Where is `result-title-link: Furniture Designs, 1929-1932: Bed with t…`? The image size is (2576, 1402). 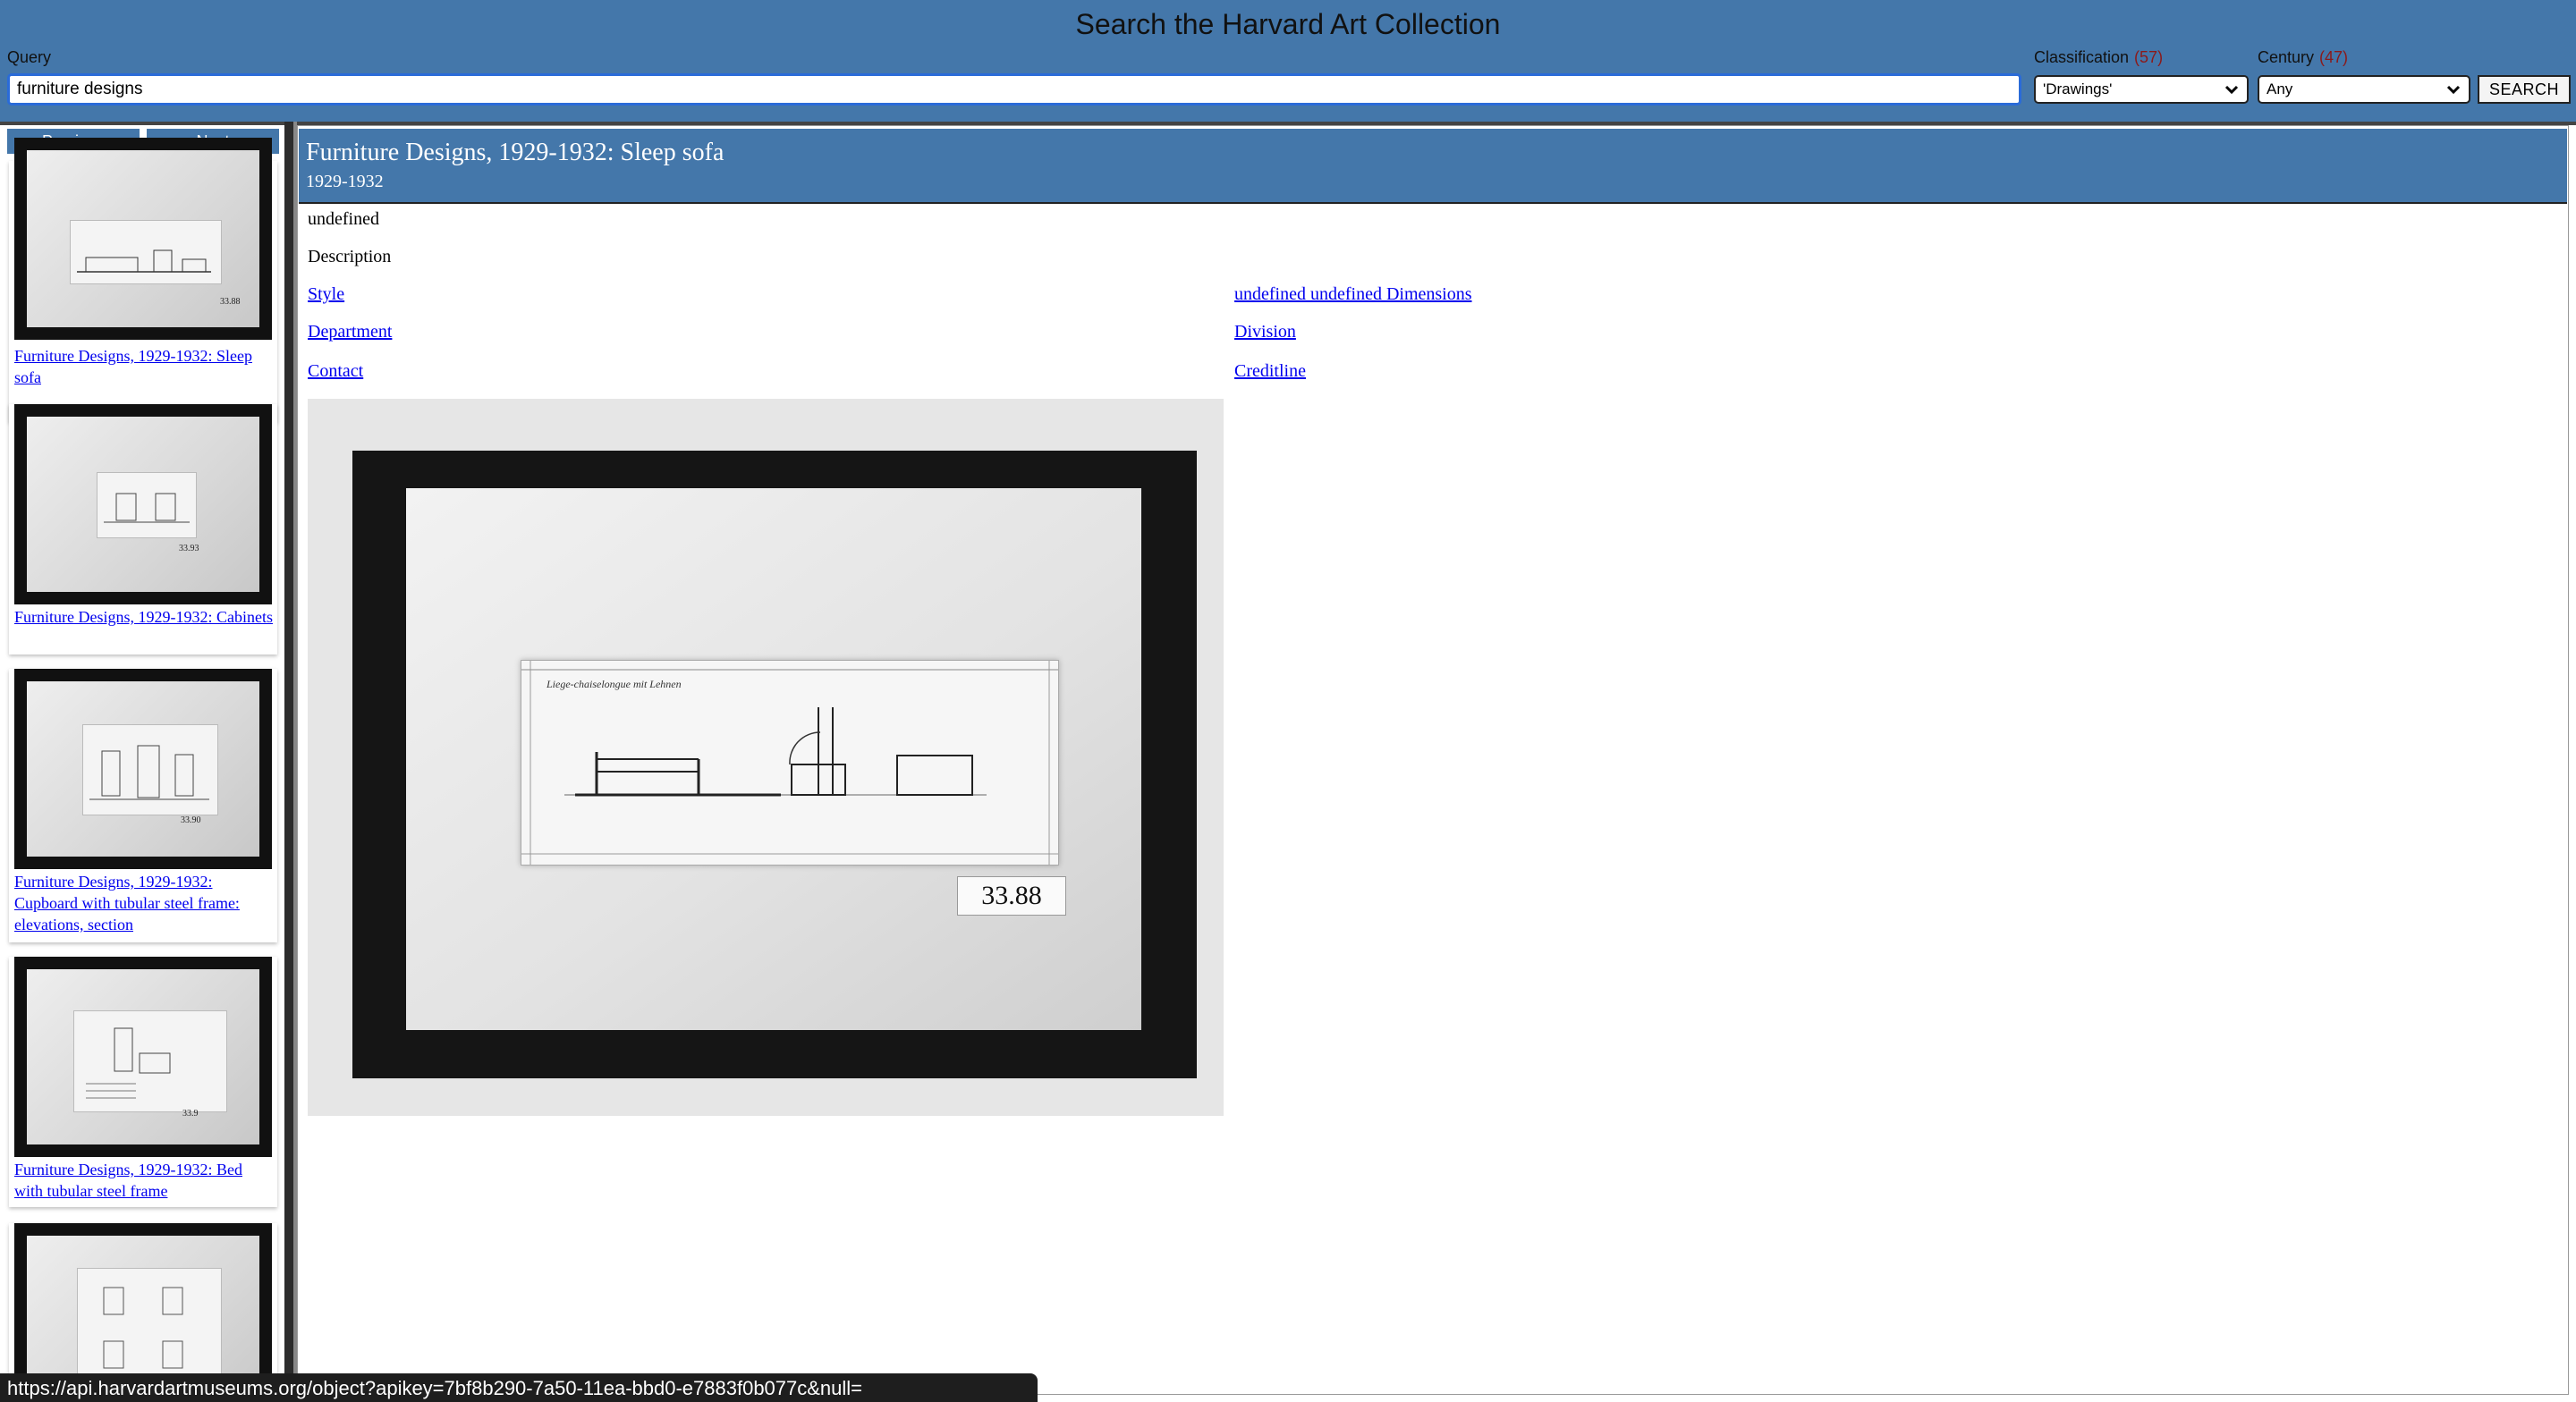
result-title-link: Furniture Designs, 1929-1932: Bed with t… is located at coordinates (144, 1180).